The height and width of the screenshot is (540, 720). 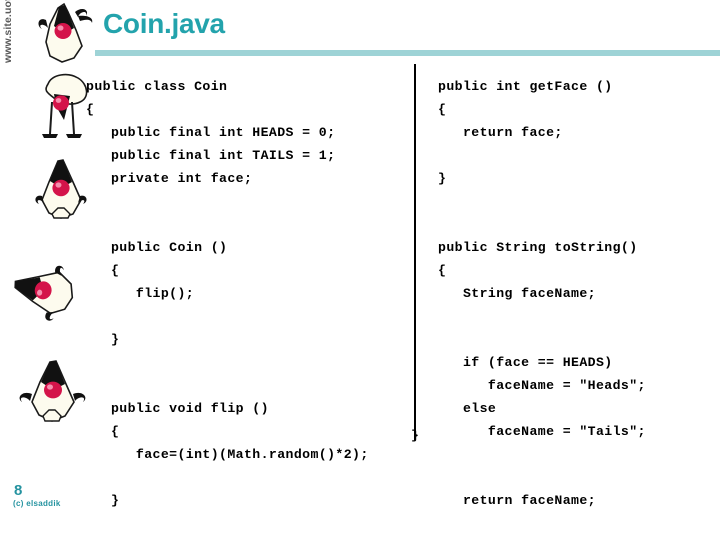 I want to click on code-column-divider, so click(x=415, y=252).